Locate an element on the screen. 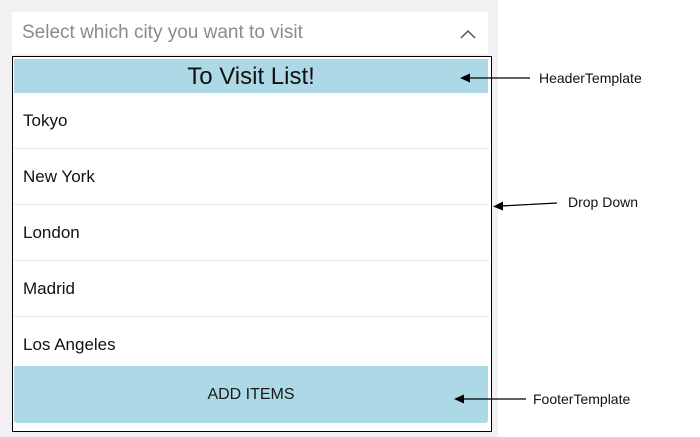 The image size is (700, 437). header-annotation: HeaderTemplate is located at coordinates (590, 78).